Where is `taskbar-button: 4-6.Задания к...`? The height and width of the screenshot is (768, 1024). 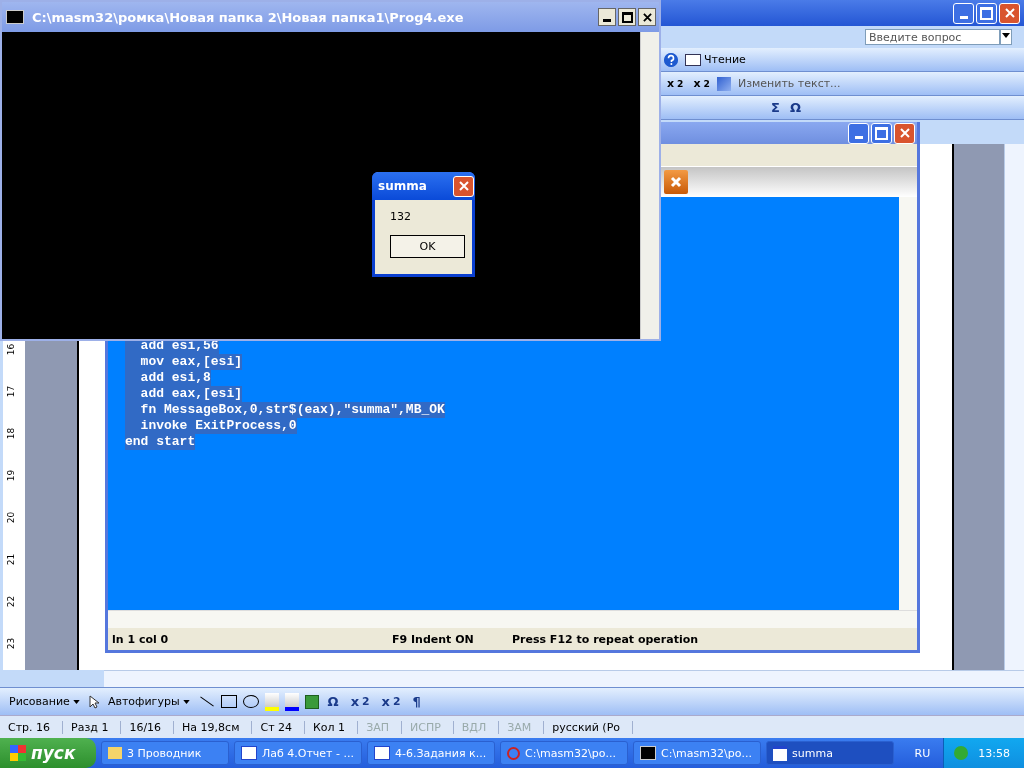
taskbar-button: 4-6.Задания к... is located at coordinates (431, 753).